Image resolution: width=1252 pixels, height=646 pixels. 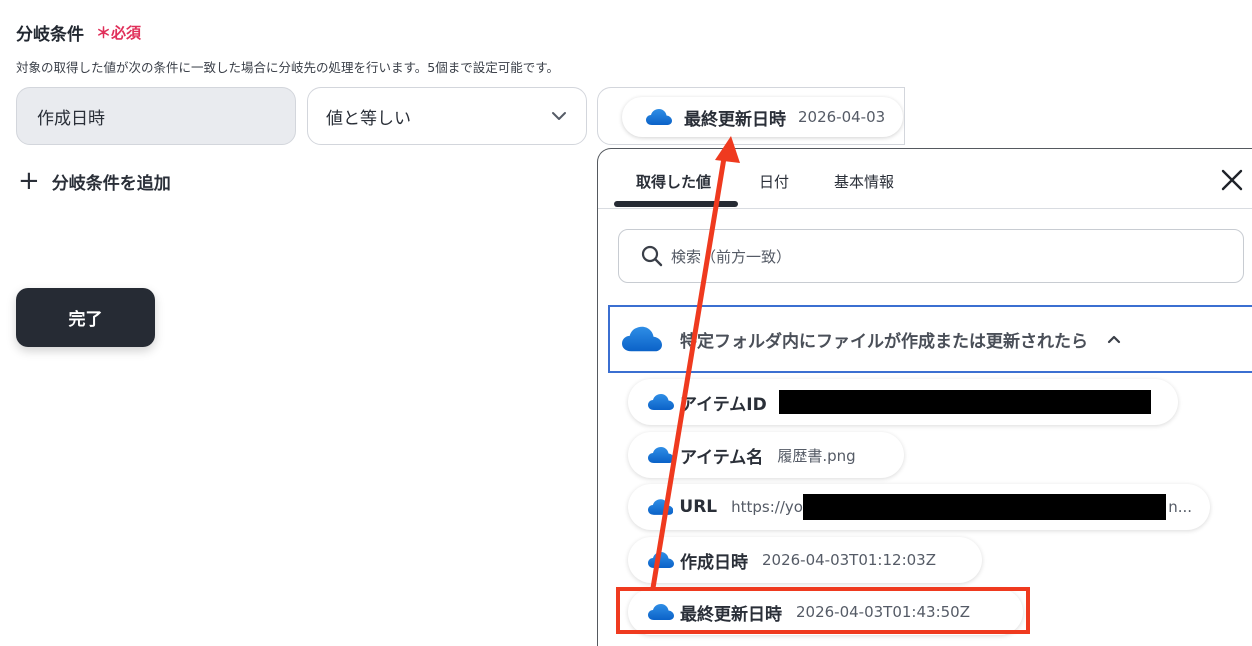 What do you see at coordinates (85, 317) in the screenshot?
I see `done-button: 完了` at bounding box center [85, 317].